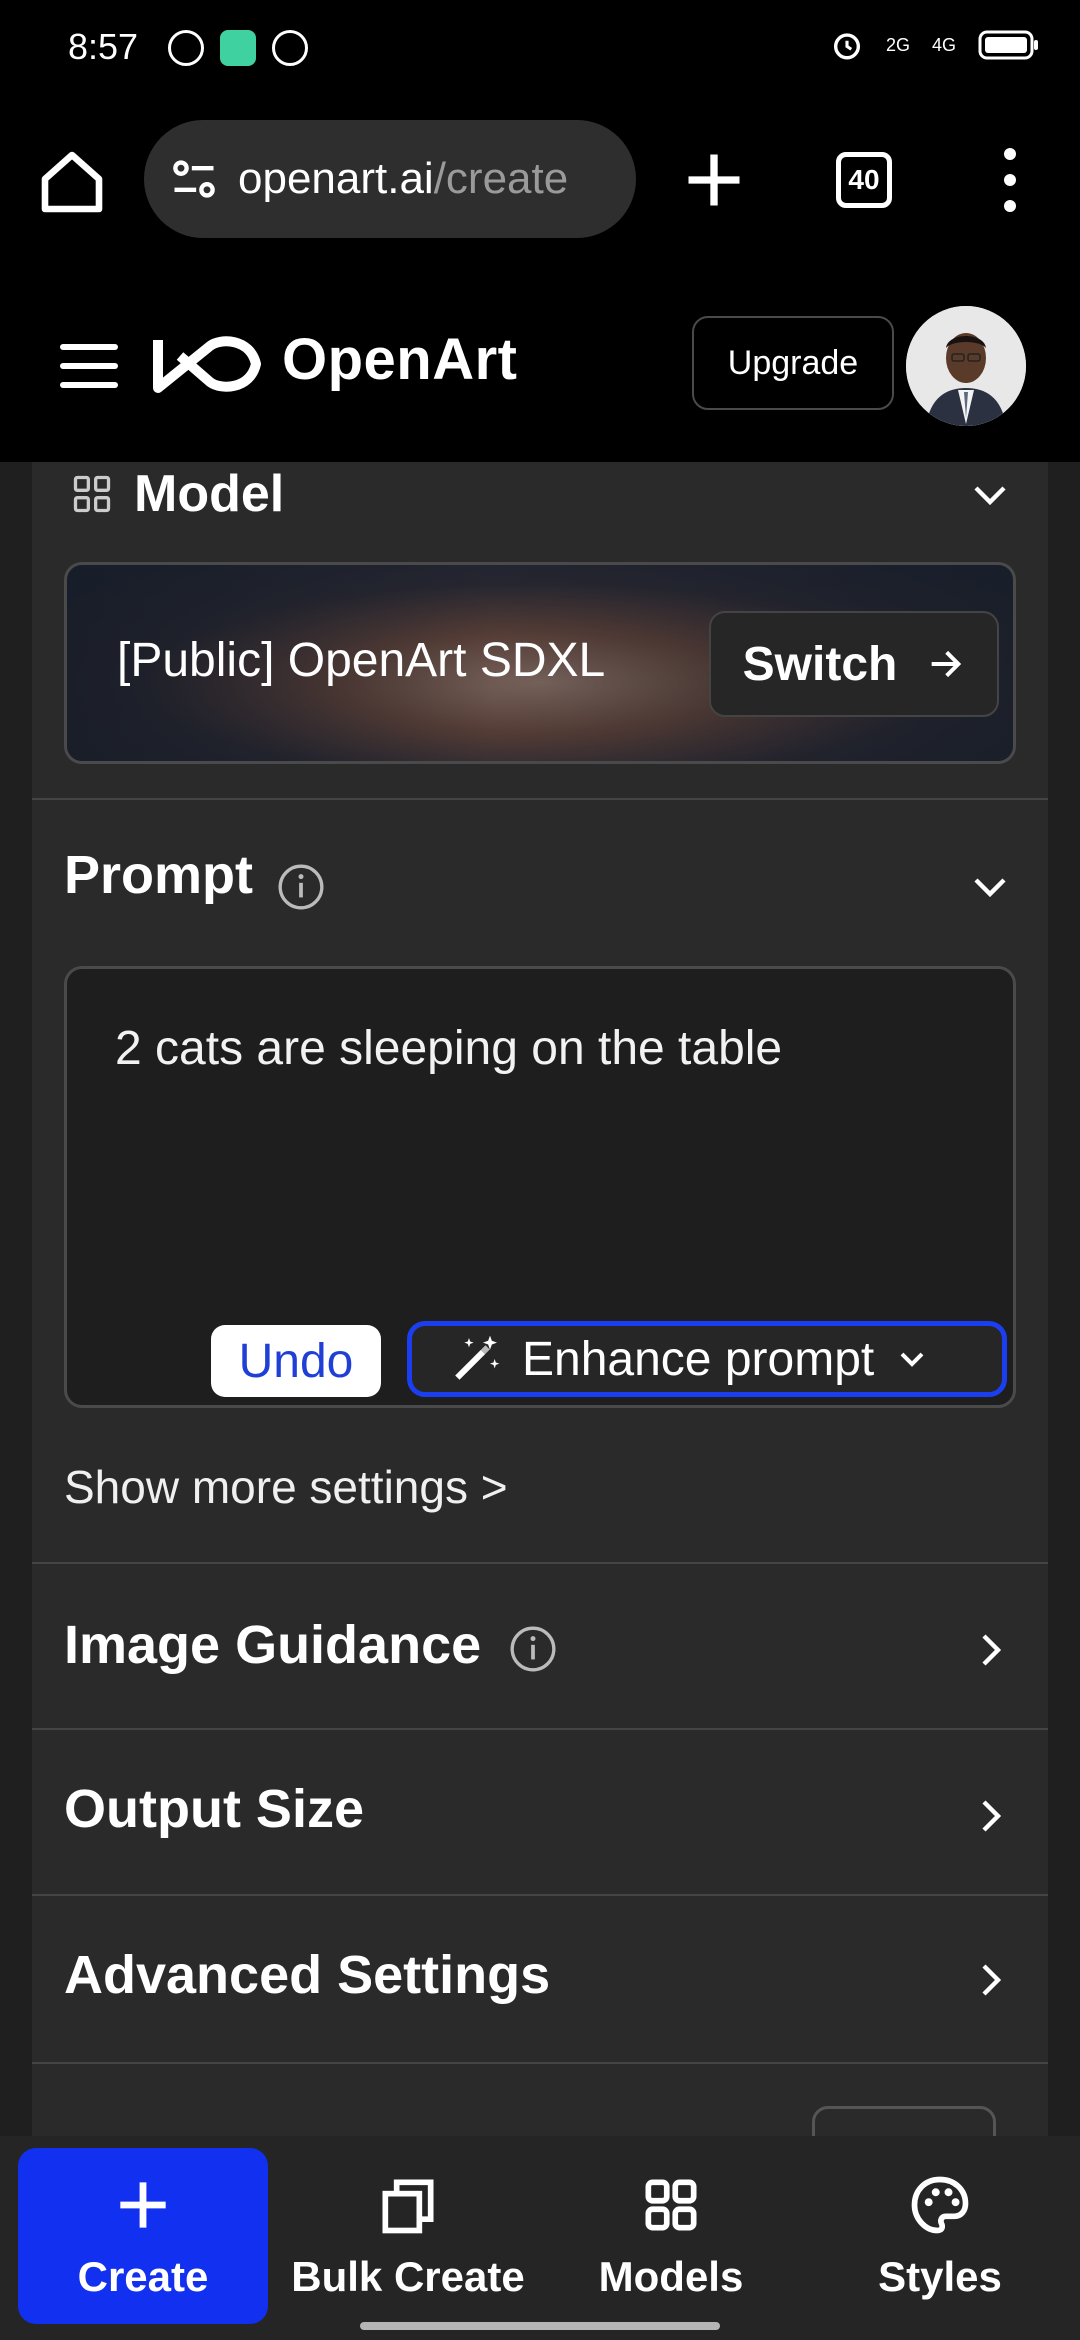 This screenshot has height=2340, width=1080. I want to click on messenger-icon, so click(290, 48).